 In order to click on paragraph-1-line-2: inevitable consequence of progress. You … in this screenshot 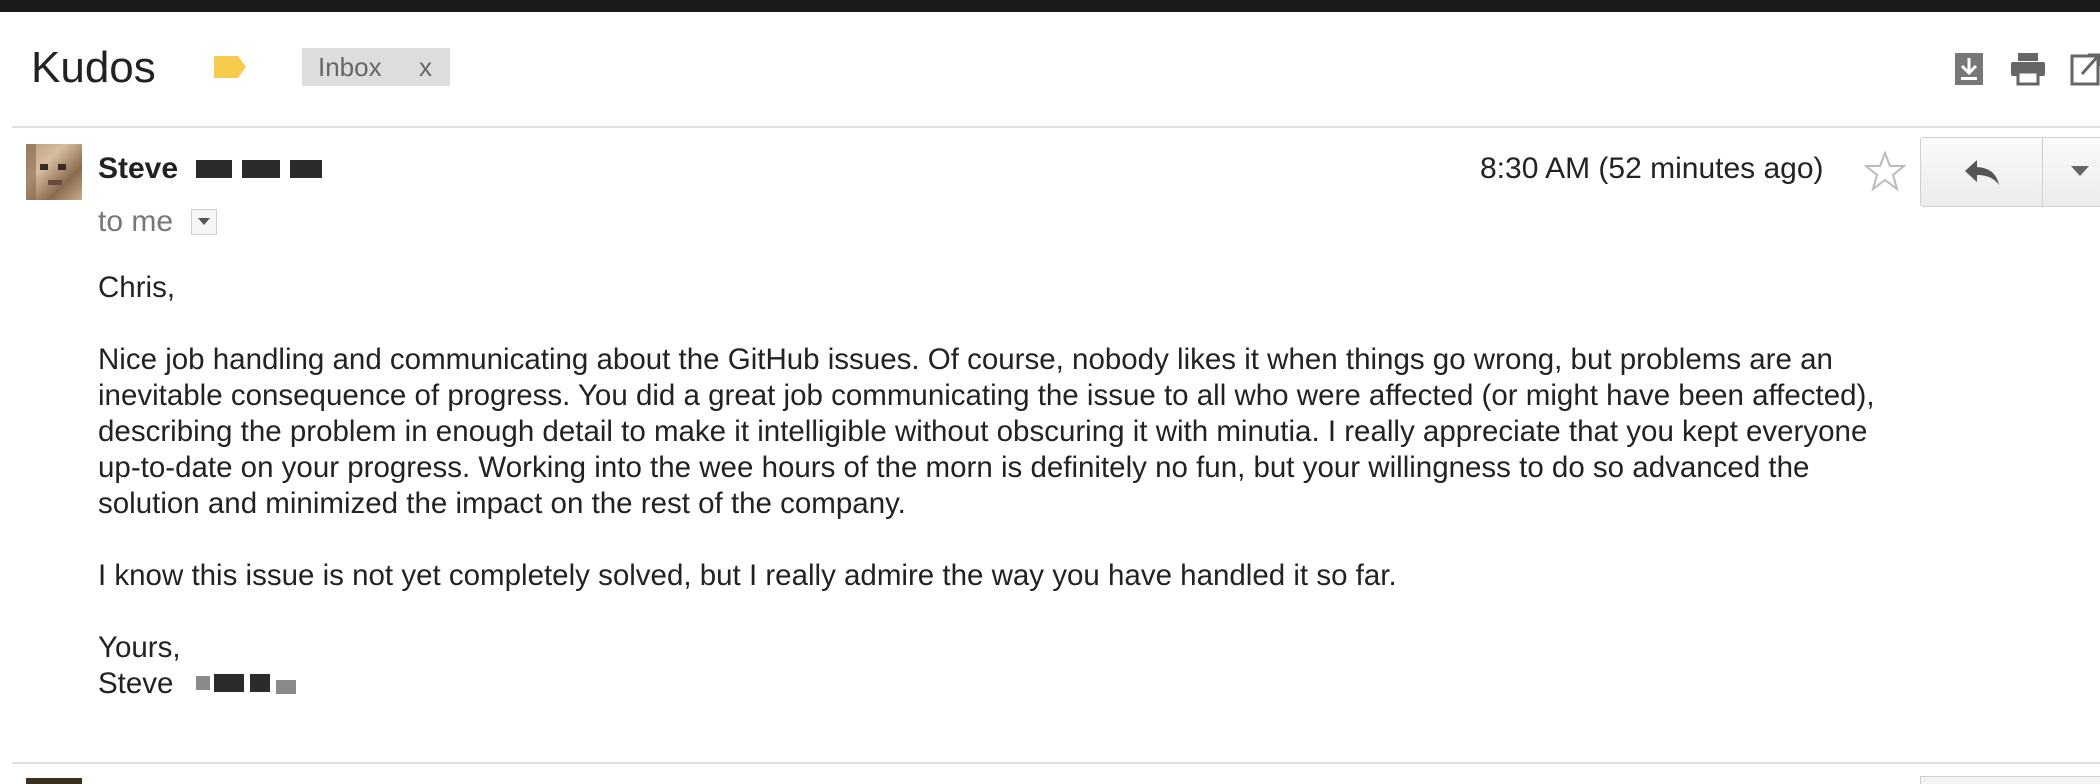, I will do `click(986, 395)`.